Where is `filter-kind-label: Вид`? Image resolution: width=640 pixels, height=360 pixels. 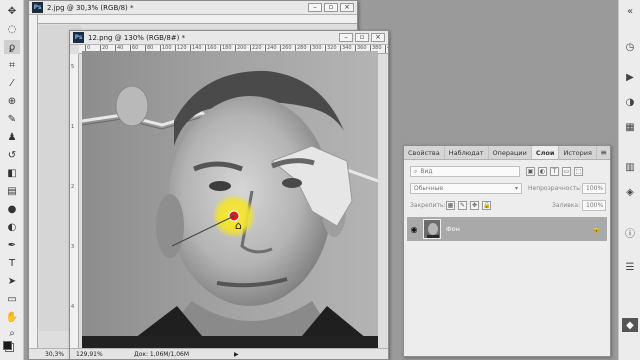 filter-kind-label: Вид is located at coordinates (426, 171).